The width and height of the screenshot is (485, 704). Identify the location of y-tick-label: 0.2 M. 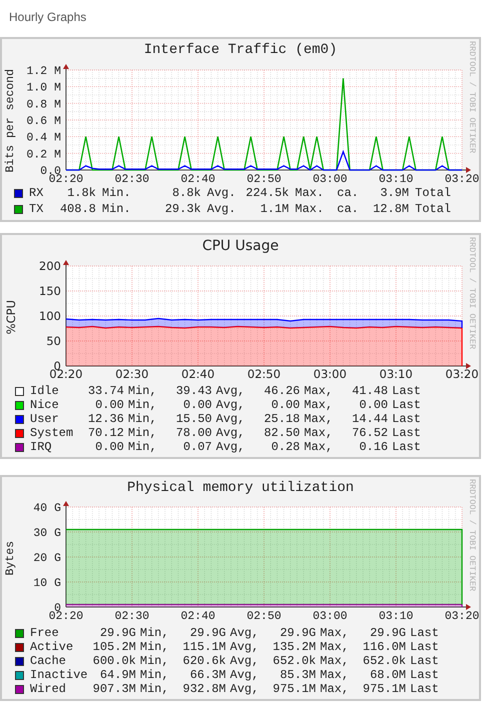
(43, 155).